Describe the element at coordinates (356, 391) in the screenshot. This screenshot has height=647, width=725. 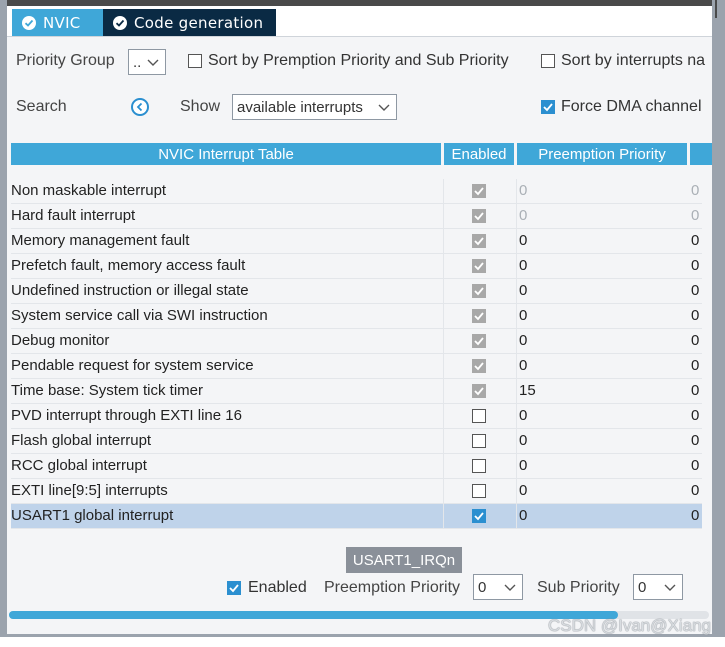
I see `table-row: Time base: System tick timer 15 0` at that location.